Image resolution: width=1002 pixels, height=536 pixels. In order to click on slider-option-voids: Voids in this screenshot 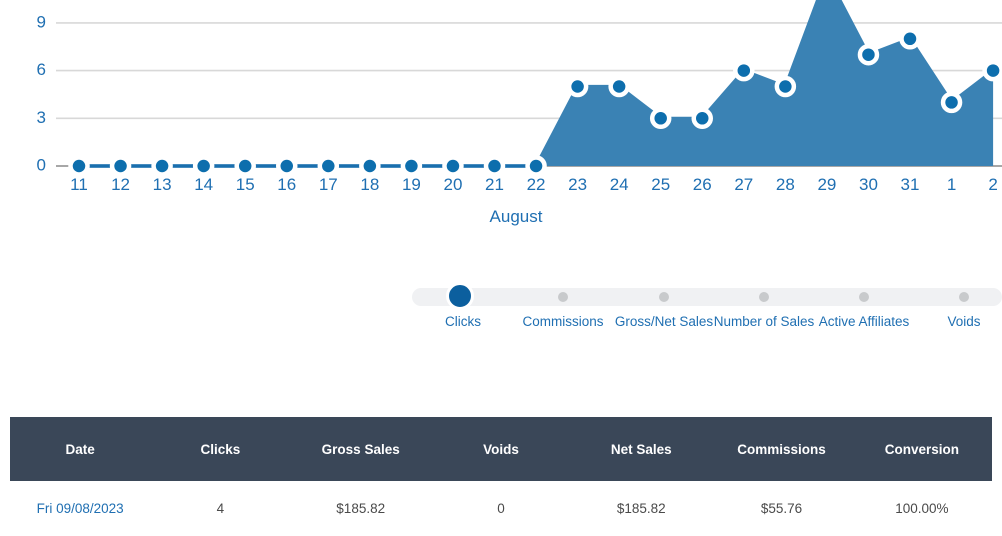, I will do `click(953, 321)`.